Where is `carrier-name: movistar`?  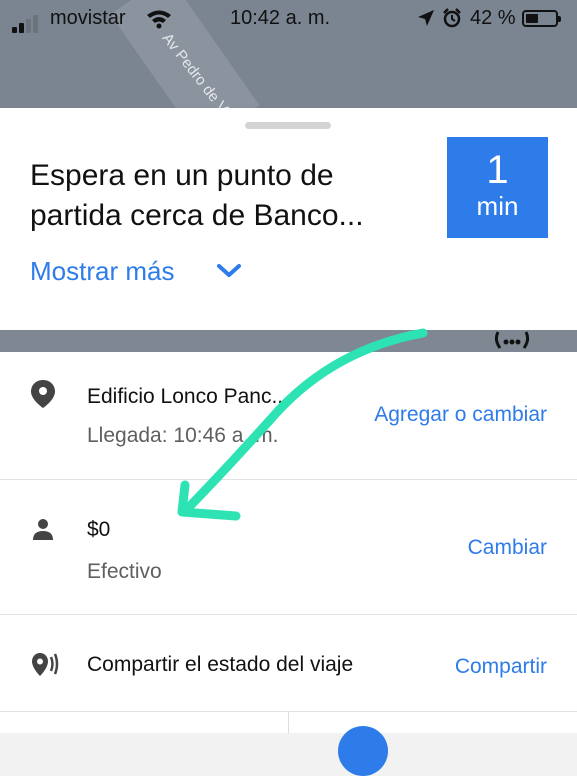 carrier-name: movistar is located at coordinates (88, 18).